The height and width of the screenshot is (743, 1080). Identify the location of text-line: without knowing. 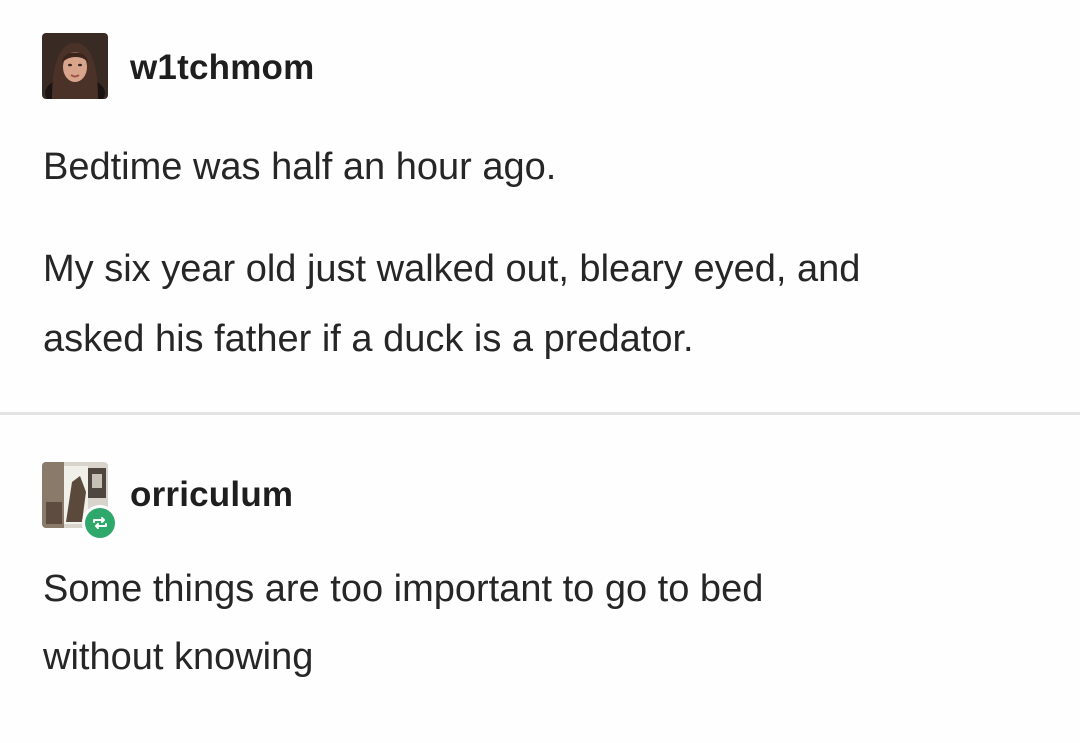
(178, 657).